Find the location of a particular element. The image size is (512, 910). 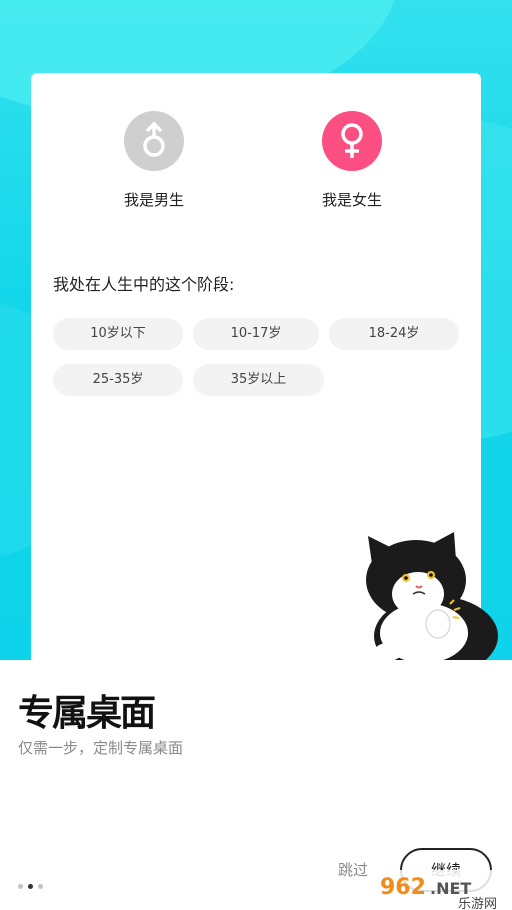

panel-subtitle: 仅需一步，定制专属桌面 is located at coordinates (101, 748).